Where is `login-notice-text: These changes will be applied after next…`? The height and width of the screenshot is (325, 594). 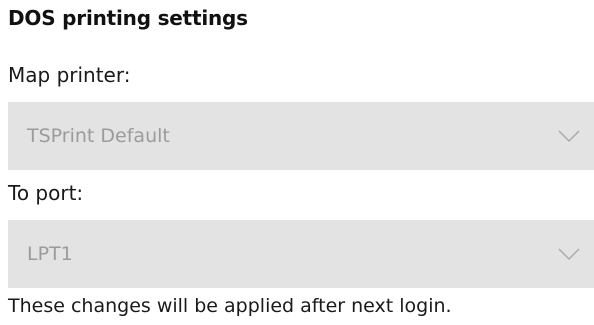 login-notice-text: These changes will be applied after next… is located at coordinates (230, 306).